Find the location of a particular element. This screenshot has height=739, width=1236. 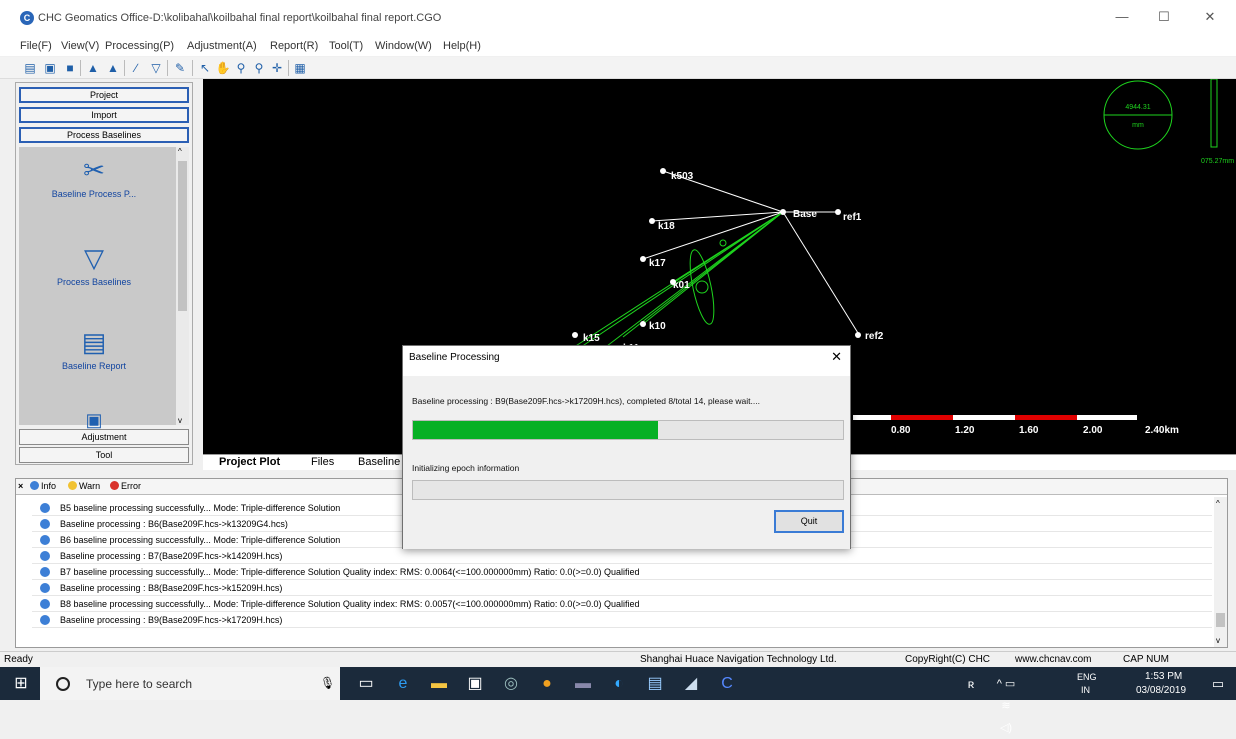

grid-icon: ▦ is located at coordinates (300, 68).